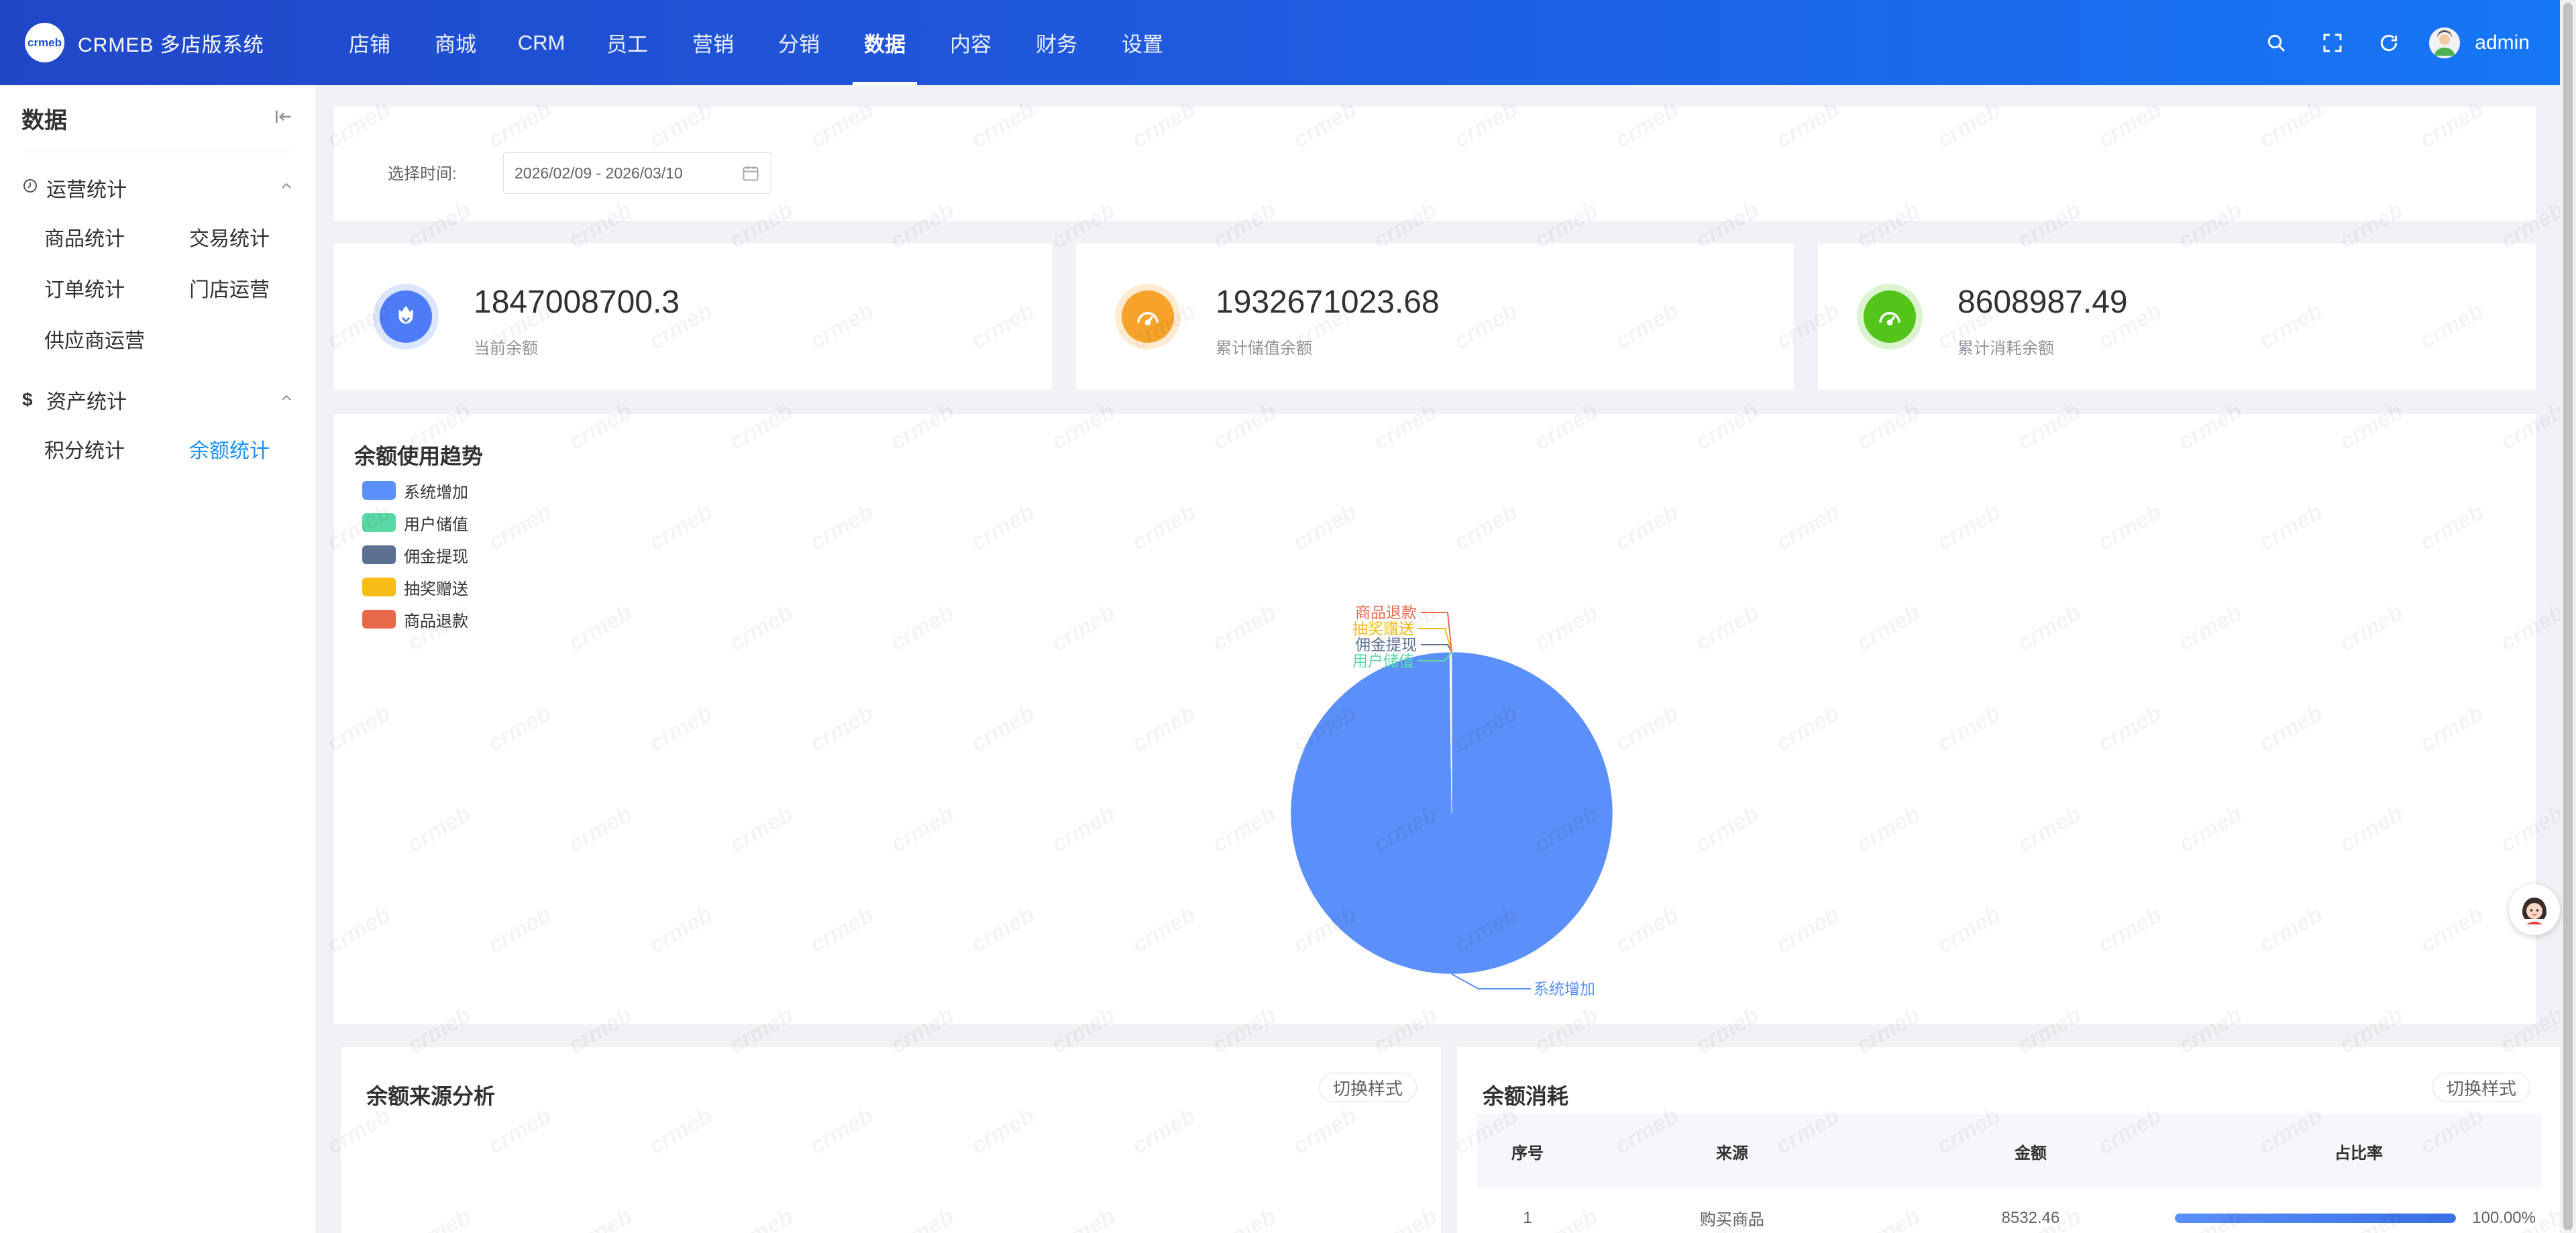 Image resolution: width=2576 pixels, height=1233 pixels. I want to click on source-switch-style-button: 切换样式, so click(1367, 1087).